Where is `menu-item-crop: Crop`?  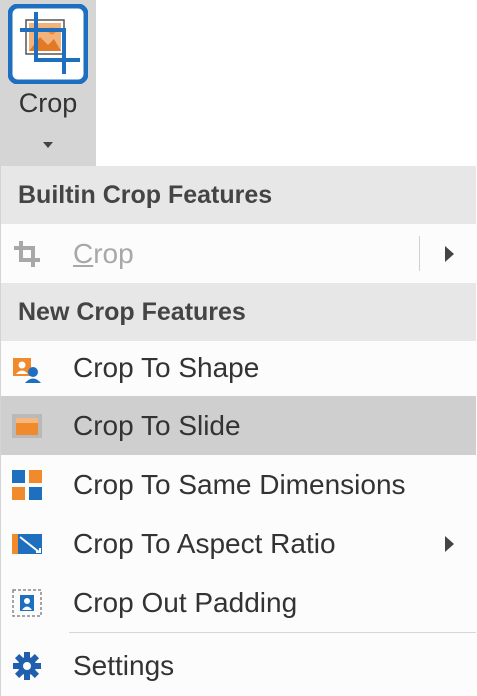 menu-item-crop: Crop is located at coordinates (238, 253).